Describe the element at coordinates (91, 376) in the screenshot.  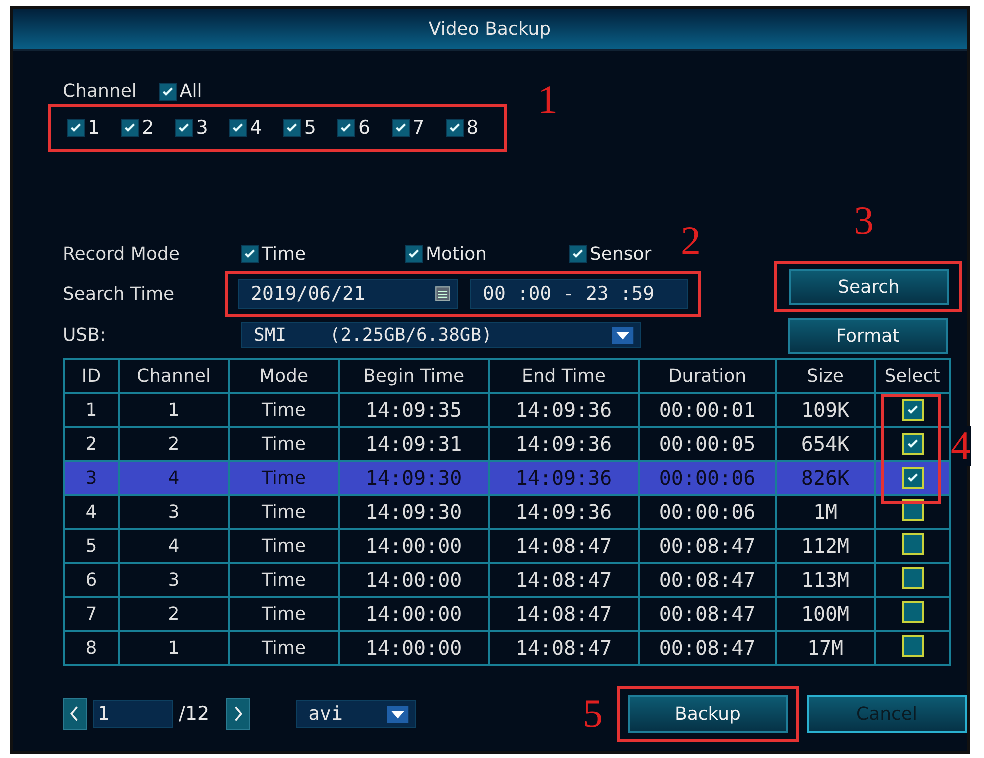
I see `column-header: ID` at that location.